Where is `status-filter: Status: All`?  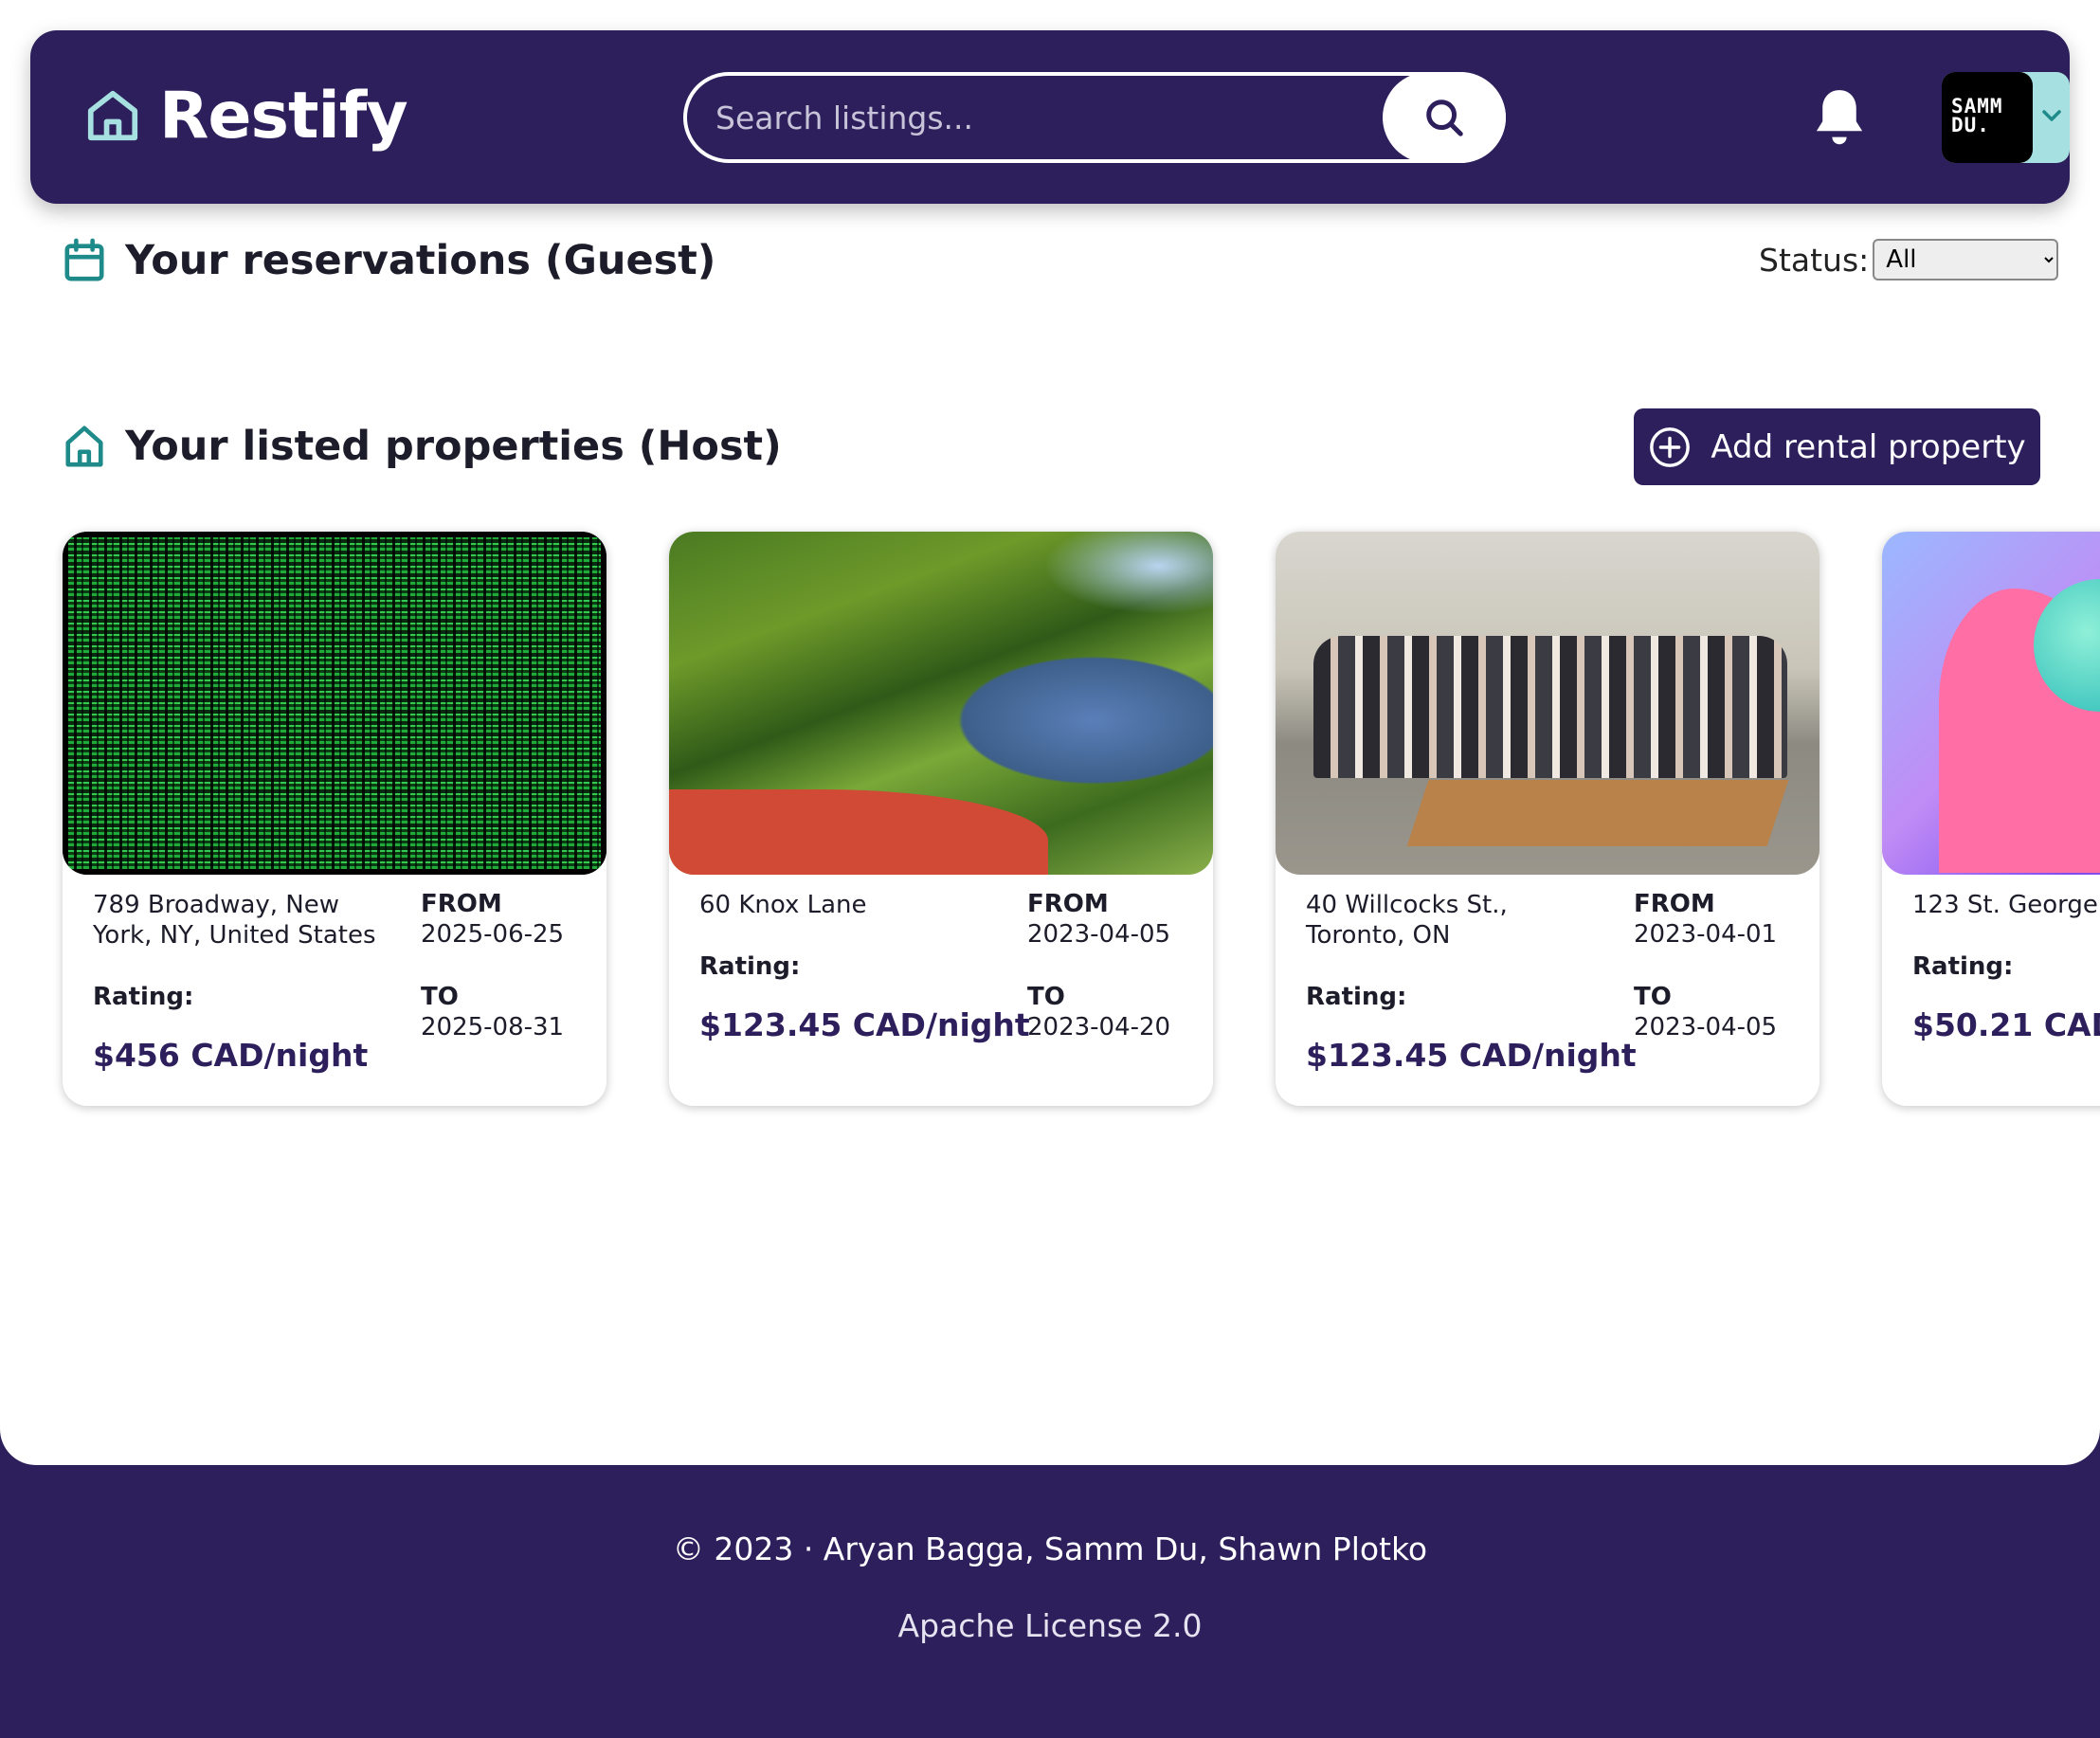
status-filter: Status: All is located at coordinates (1909, 260).